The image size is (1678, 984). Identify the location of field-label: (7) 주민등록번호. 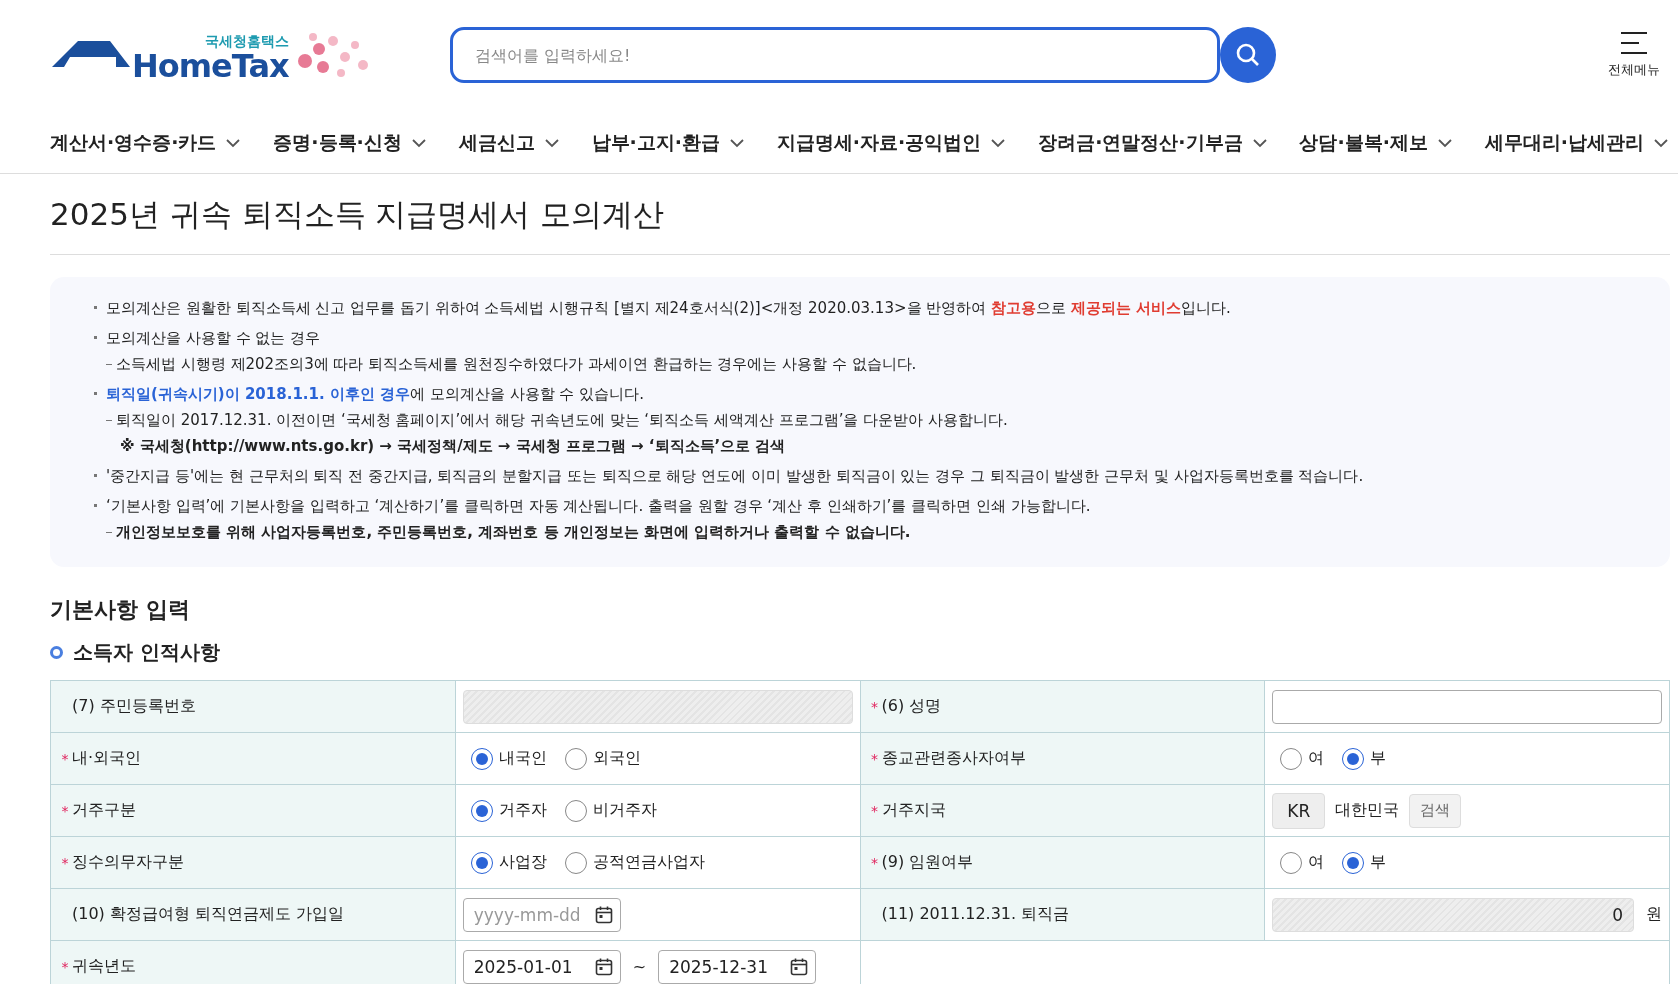
(134, 706).